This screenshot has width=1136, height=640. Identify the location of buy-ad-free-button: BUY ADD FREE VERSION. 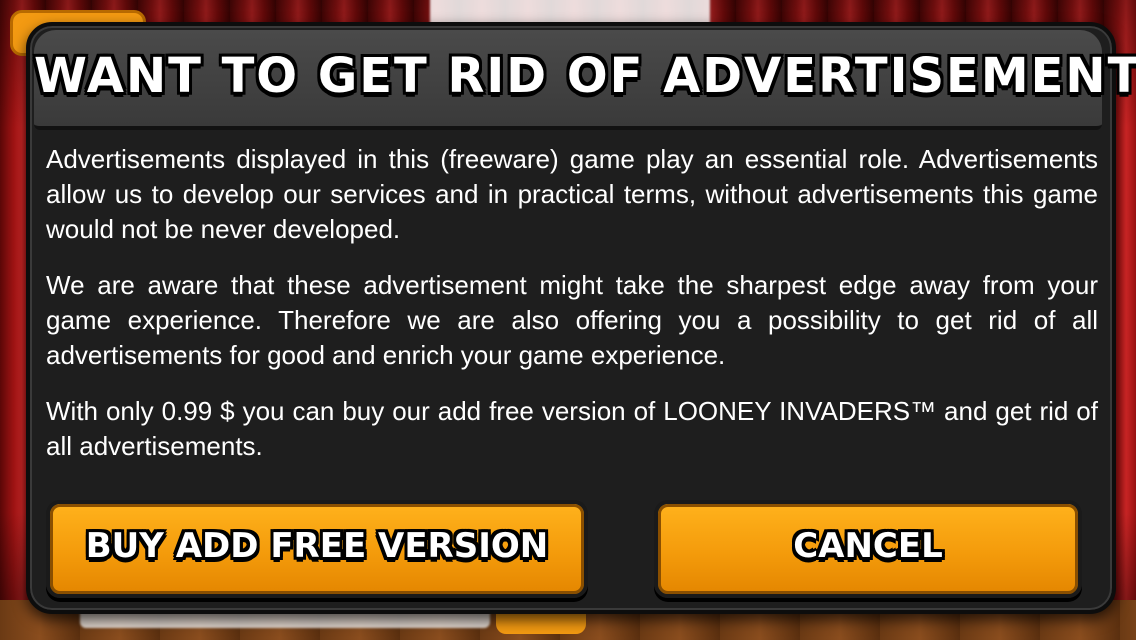
(317, 549).